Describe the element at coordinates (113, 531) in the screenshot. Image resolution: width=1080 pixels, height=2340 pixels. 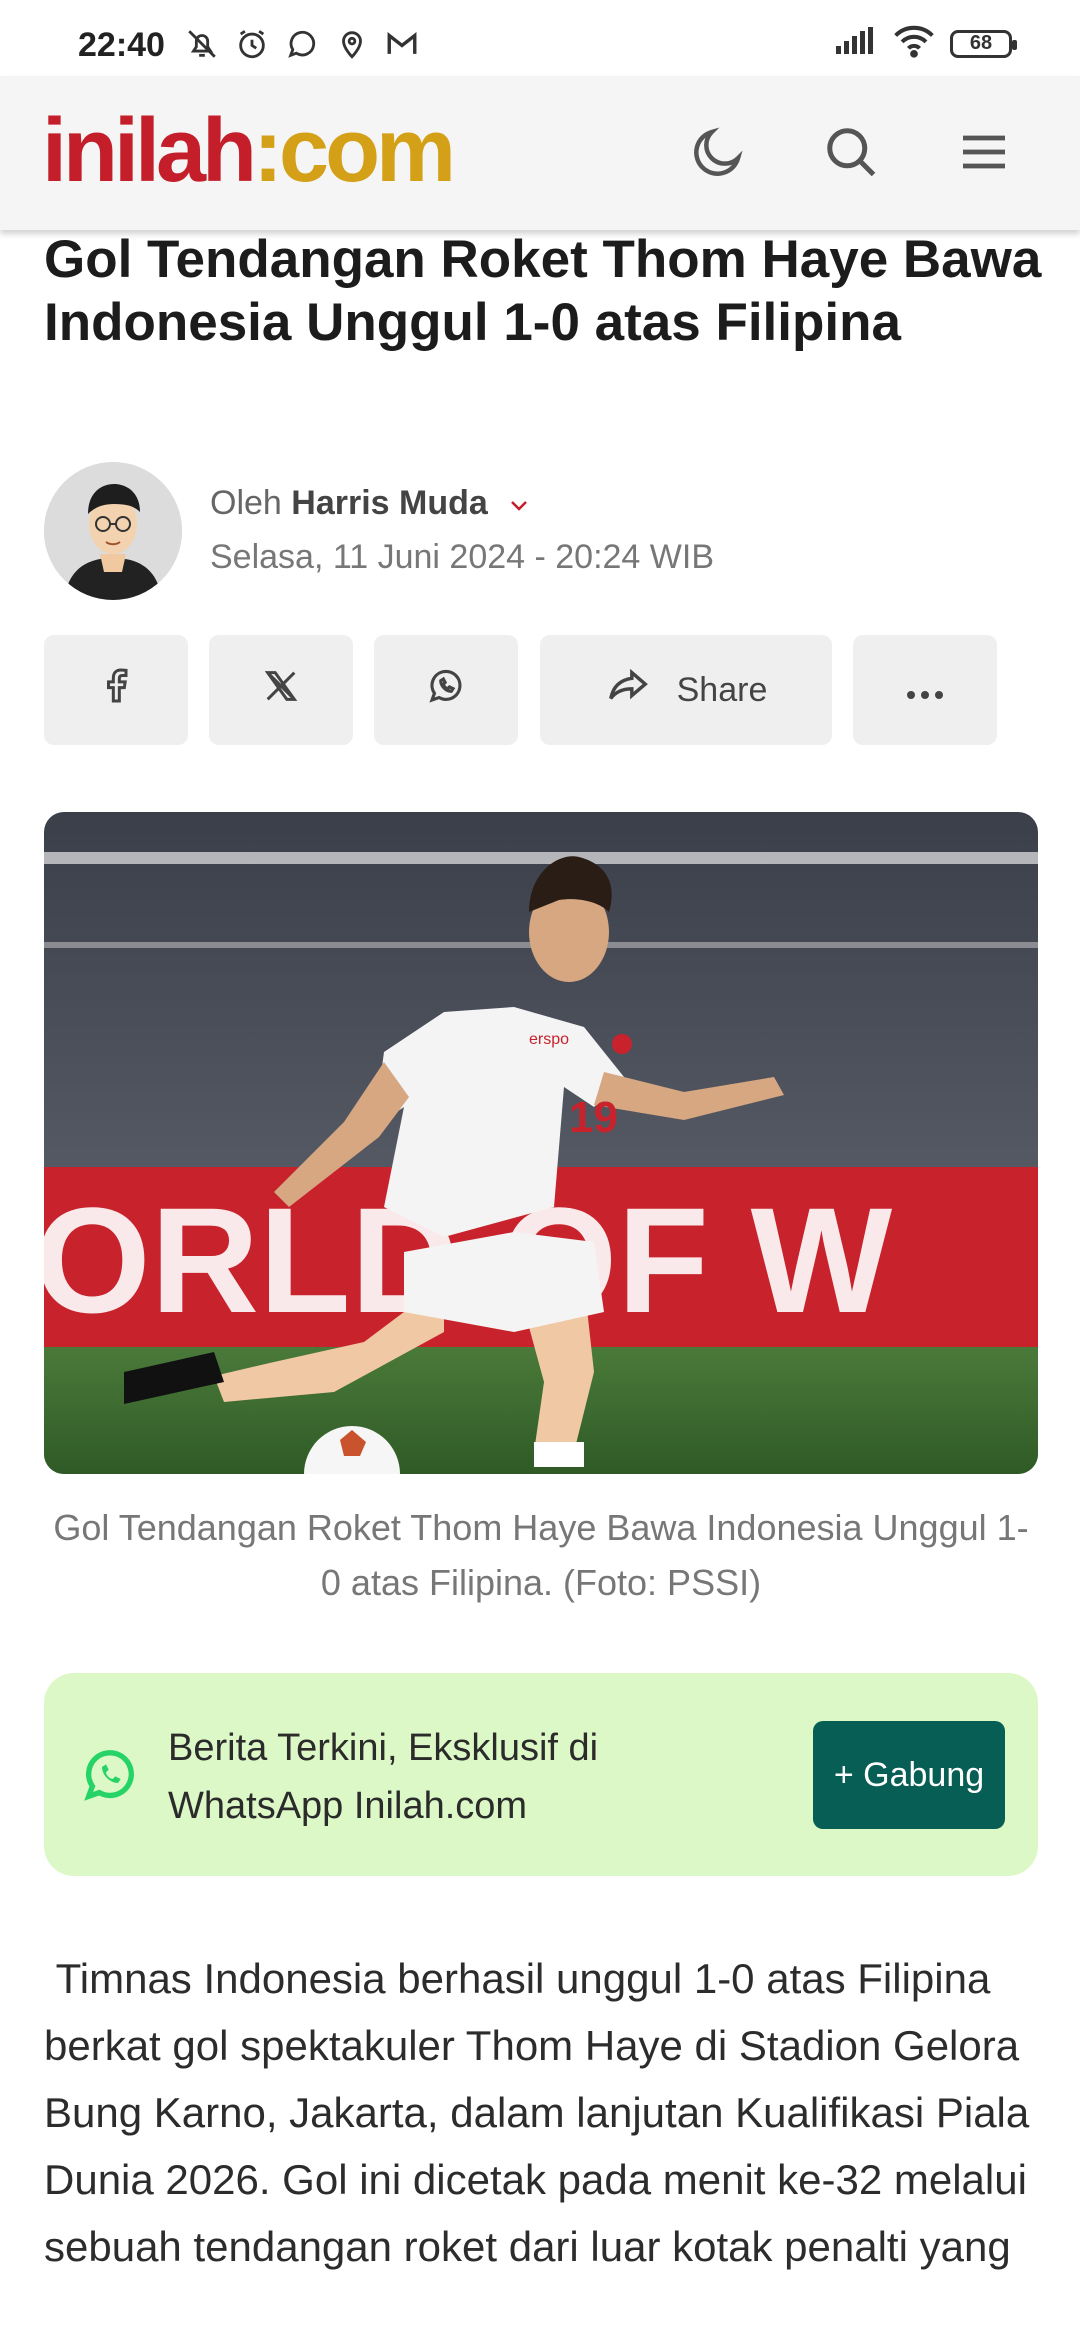
I see `author-avatar` at that location.